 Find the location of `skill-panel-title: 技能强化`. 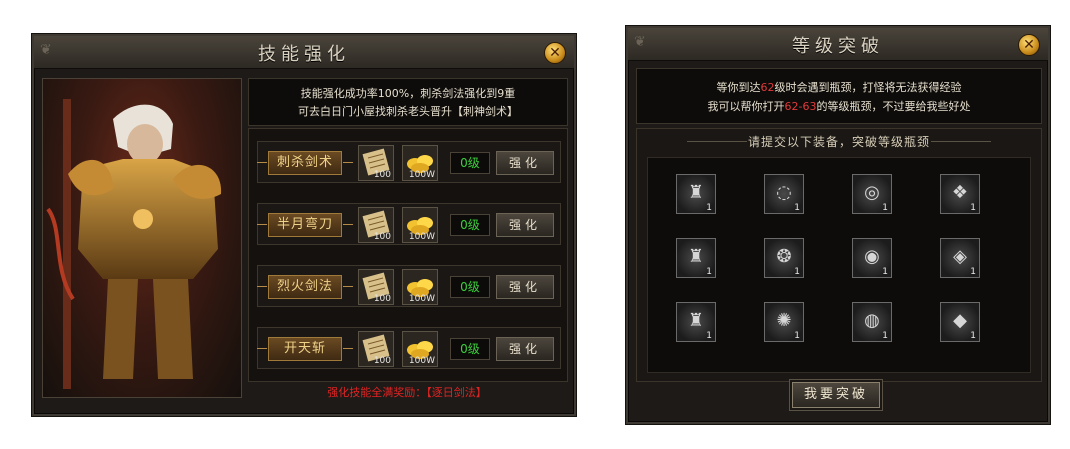

skill-panel-title: 技能强化 is located at coordinates (304, 54).